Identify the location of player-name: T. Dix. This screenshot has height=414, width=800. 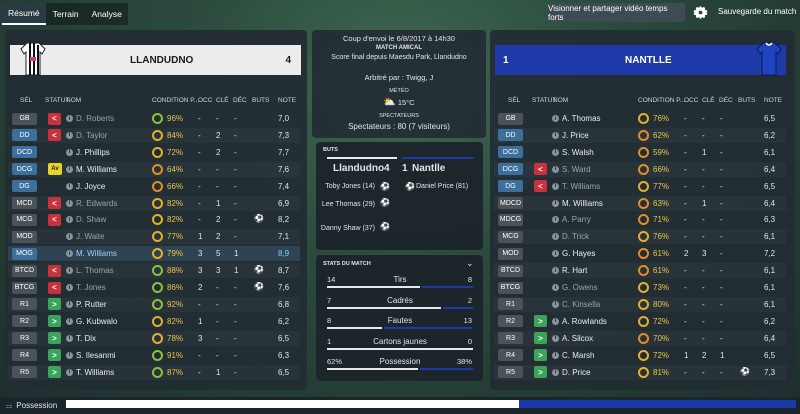
(86, 338).